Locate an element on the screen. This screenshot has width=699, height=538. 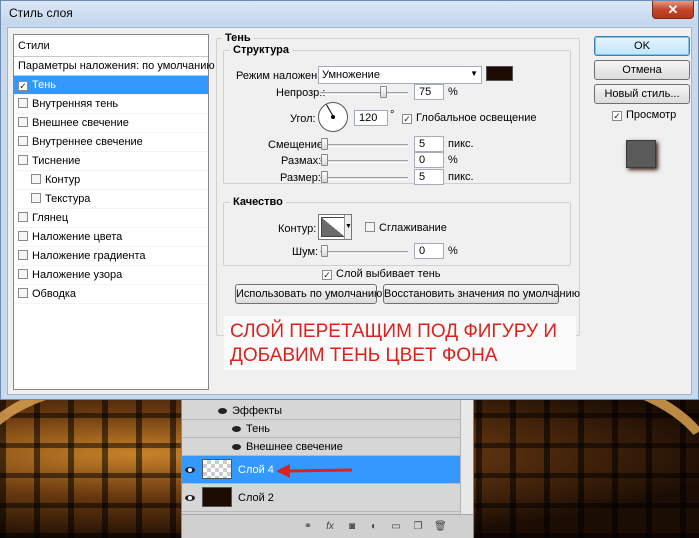
knockout-row: ✓ Слой выбивает тень is located at coordinates (381, 274).